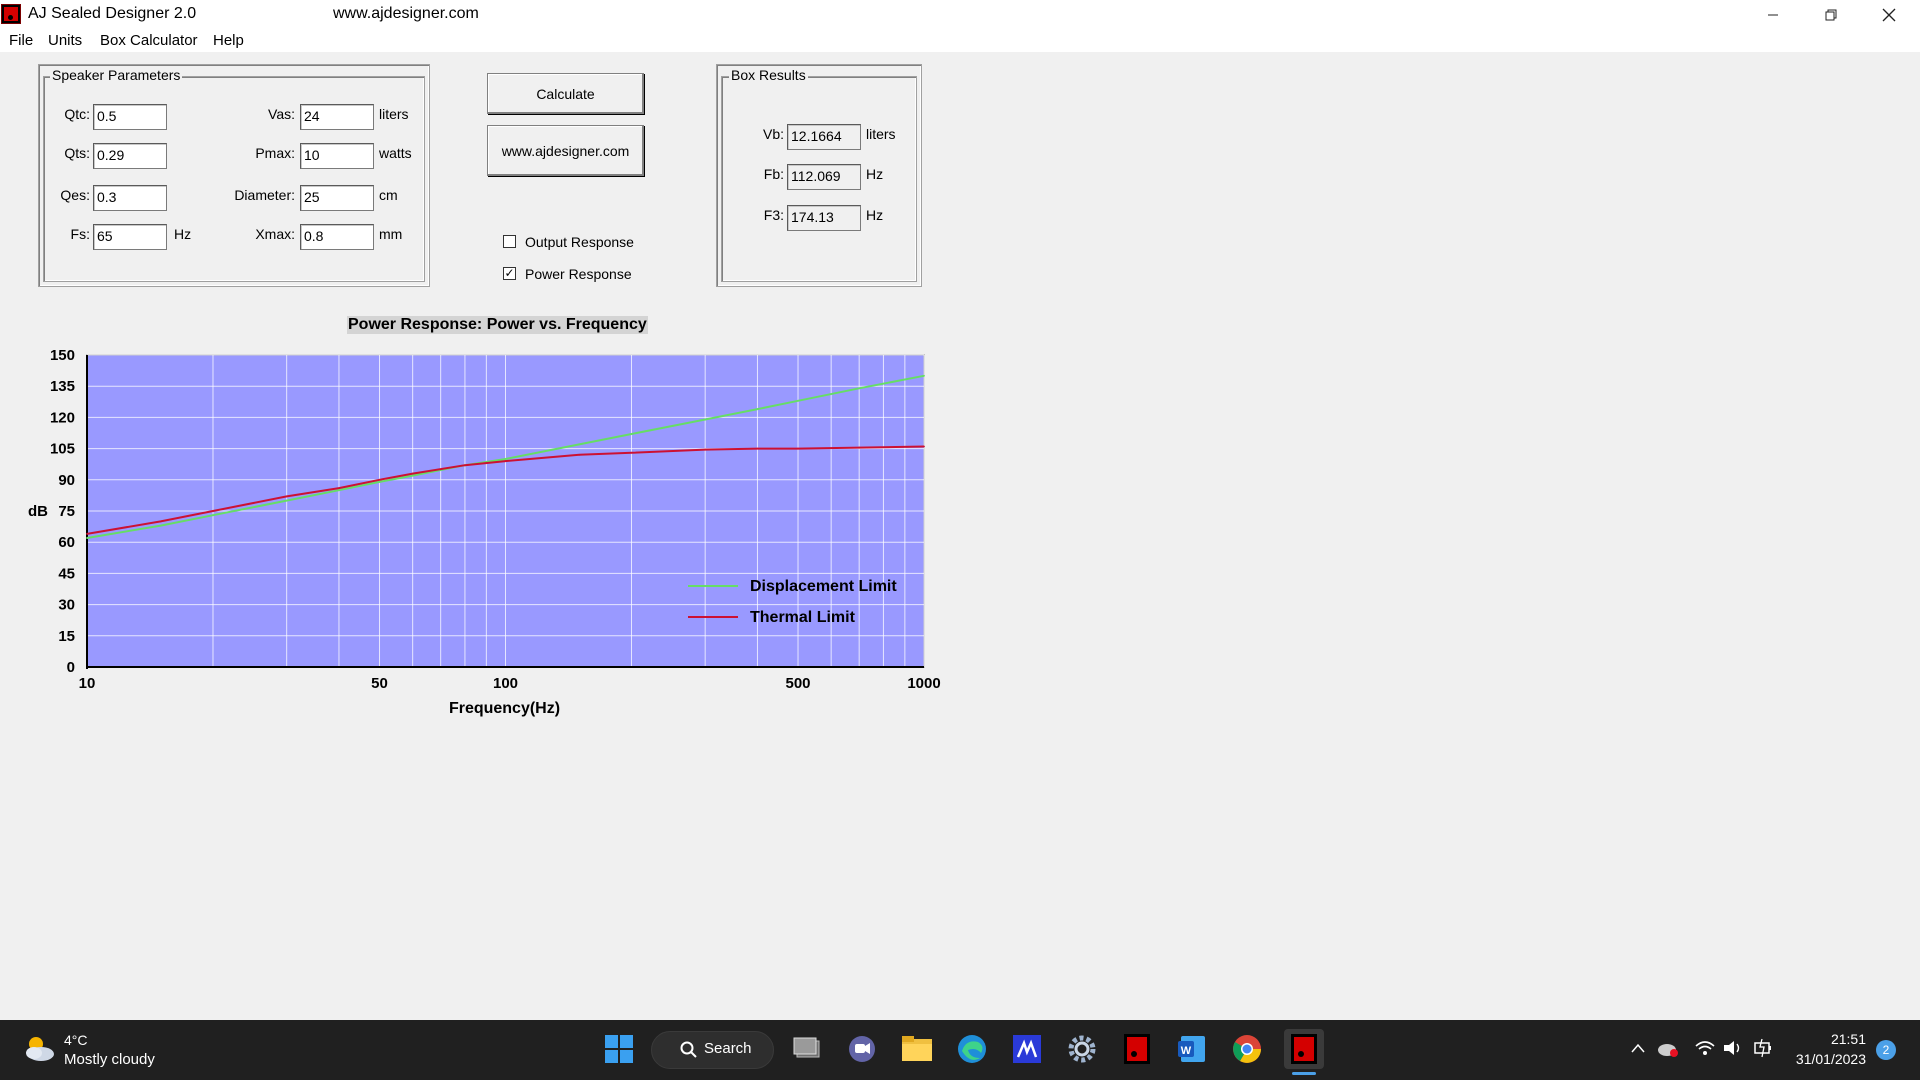 The width and height of the screenshot is (1920, 1080). I want to click on task-view-icon, so click(808, 1049).